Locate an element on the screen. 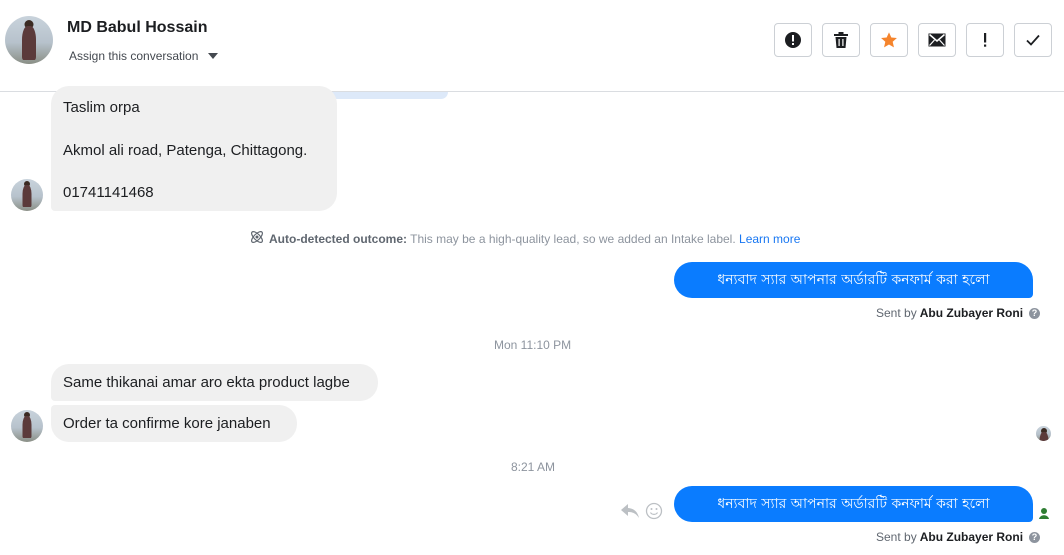 This screenshot has width=1064, height=555. message-line: Akmol ali road, Patenga, Chittagong. is located at coordinates (185, 150).